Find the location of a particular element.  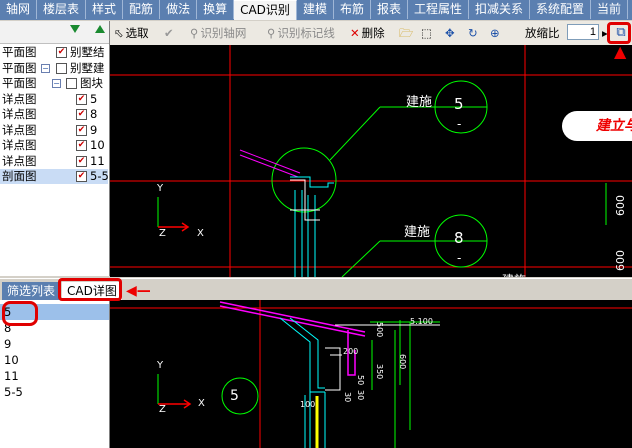

tree-item: 剖面图 ✔ 5-5 is located at coordinates (54, 176).